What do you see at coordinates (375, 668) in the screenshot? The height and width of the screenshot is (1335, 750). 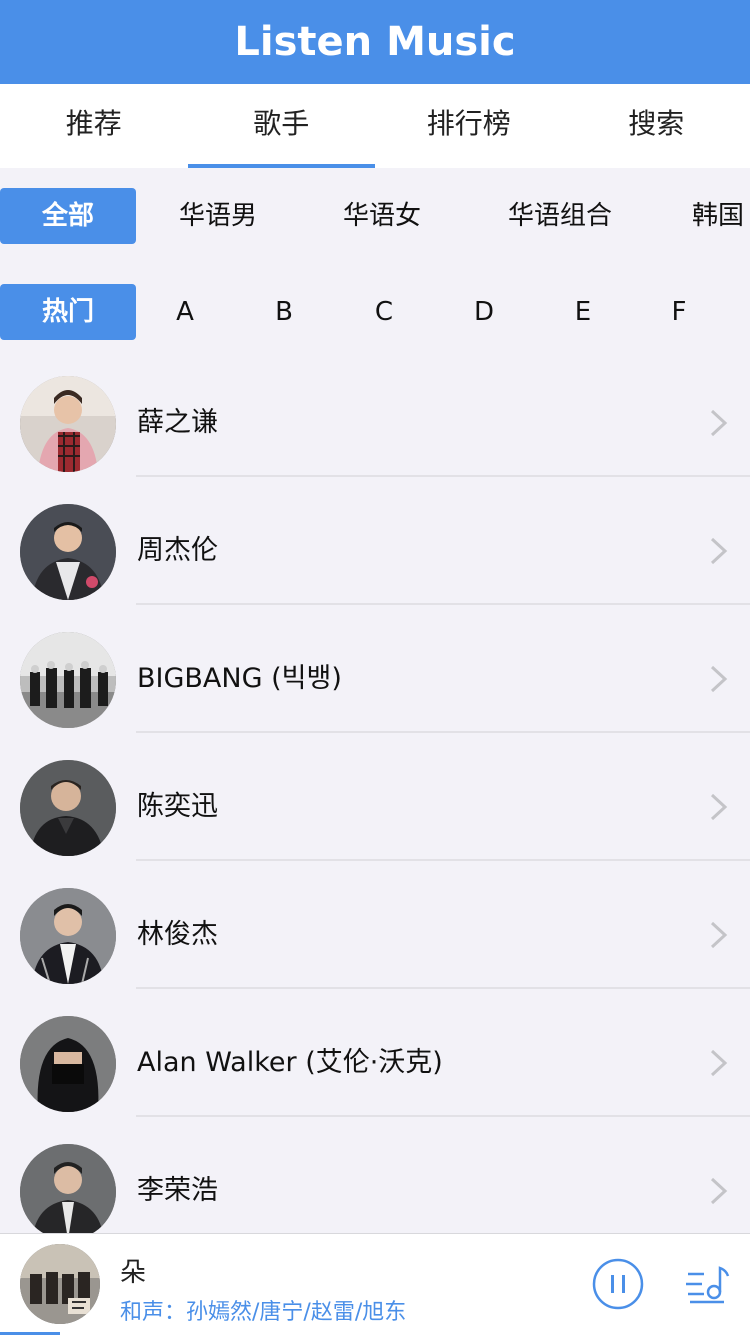 I see `singer-row: BIGBANG (빅뱅)` at bounding box center [375, 668].